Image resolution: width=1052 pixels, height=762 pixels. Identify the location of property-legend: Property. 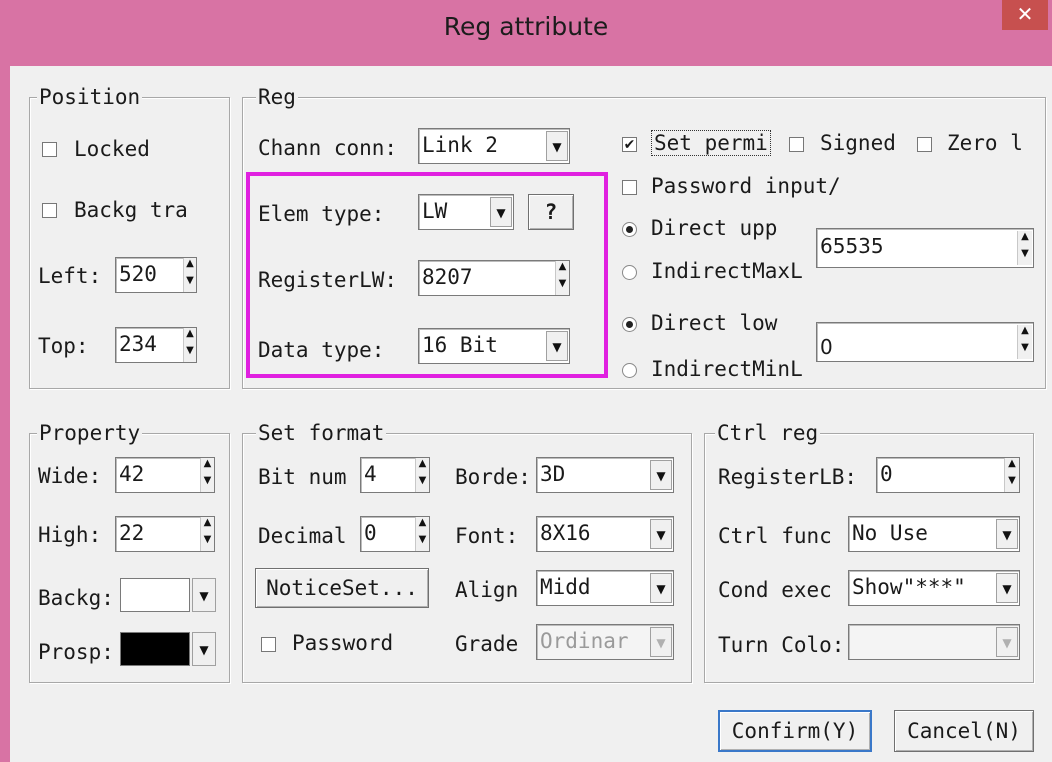
(90, 433).